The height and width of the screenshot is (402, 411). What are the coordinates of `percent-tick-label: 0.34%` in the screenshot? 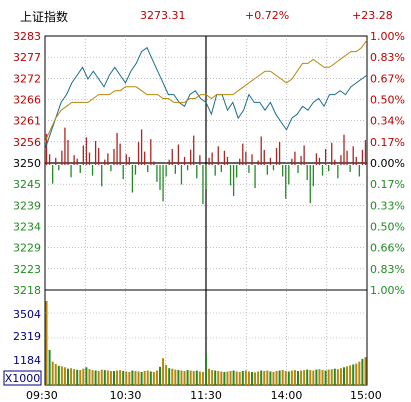 It's located at (387, 121).